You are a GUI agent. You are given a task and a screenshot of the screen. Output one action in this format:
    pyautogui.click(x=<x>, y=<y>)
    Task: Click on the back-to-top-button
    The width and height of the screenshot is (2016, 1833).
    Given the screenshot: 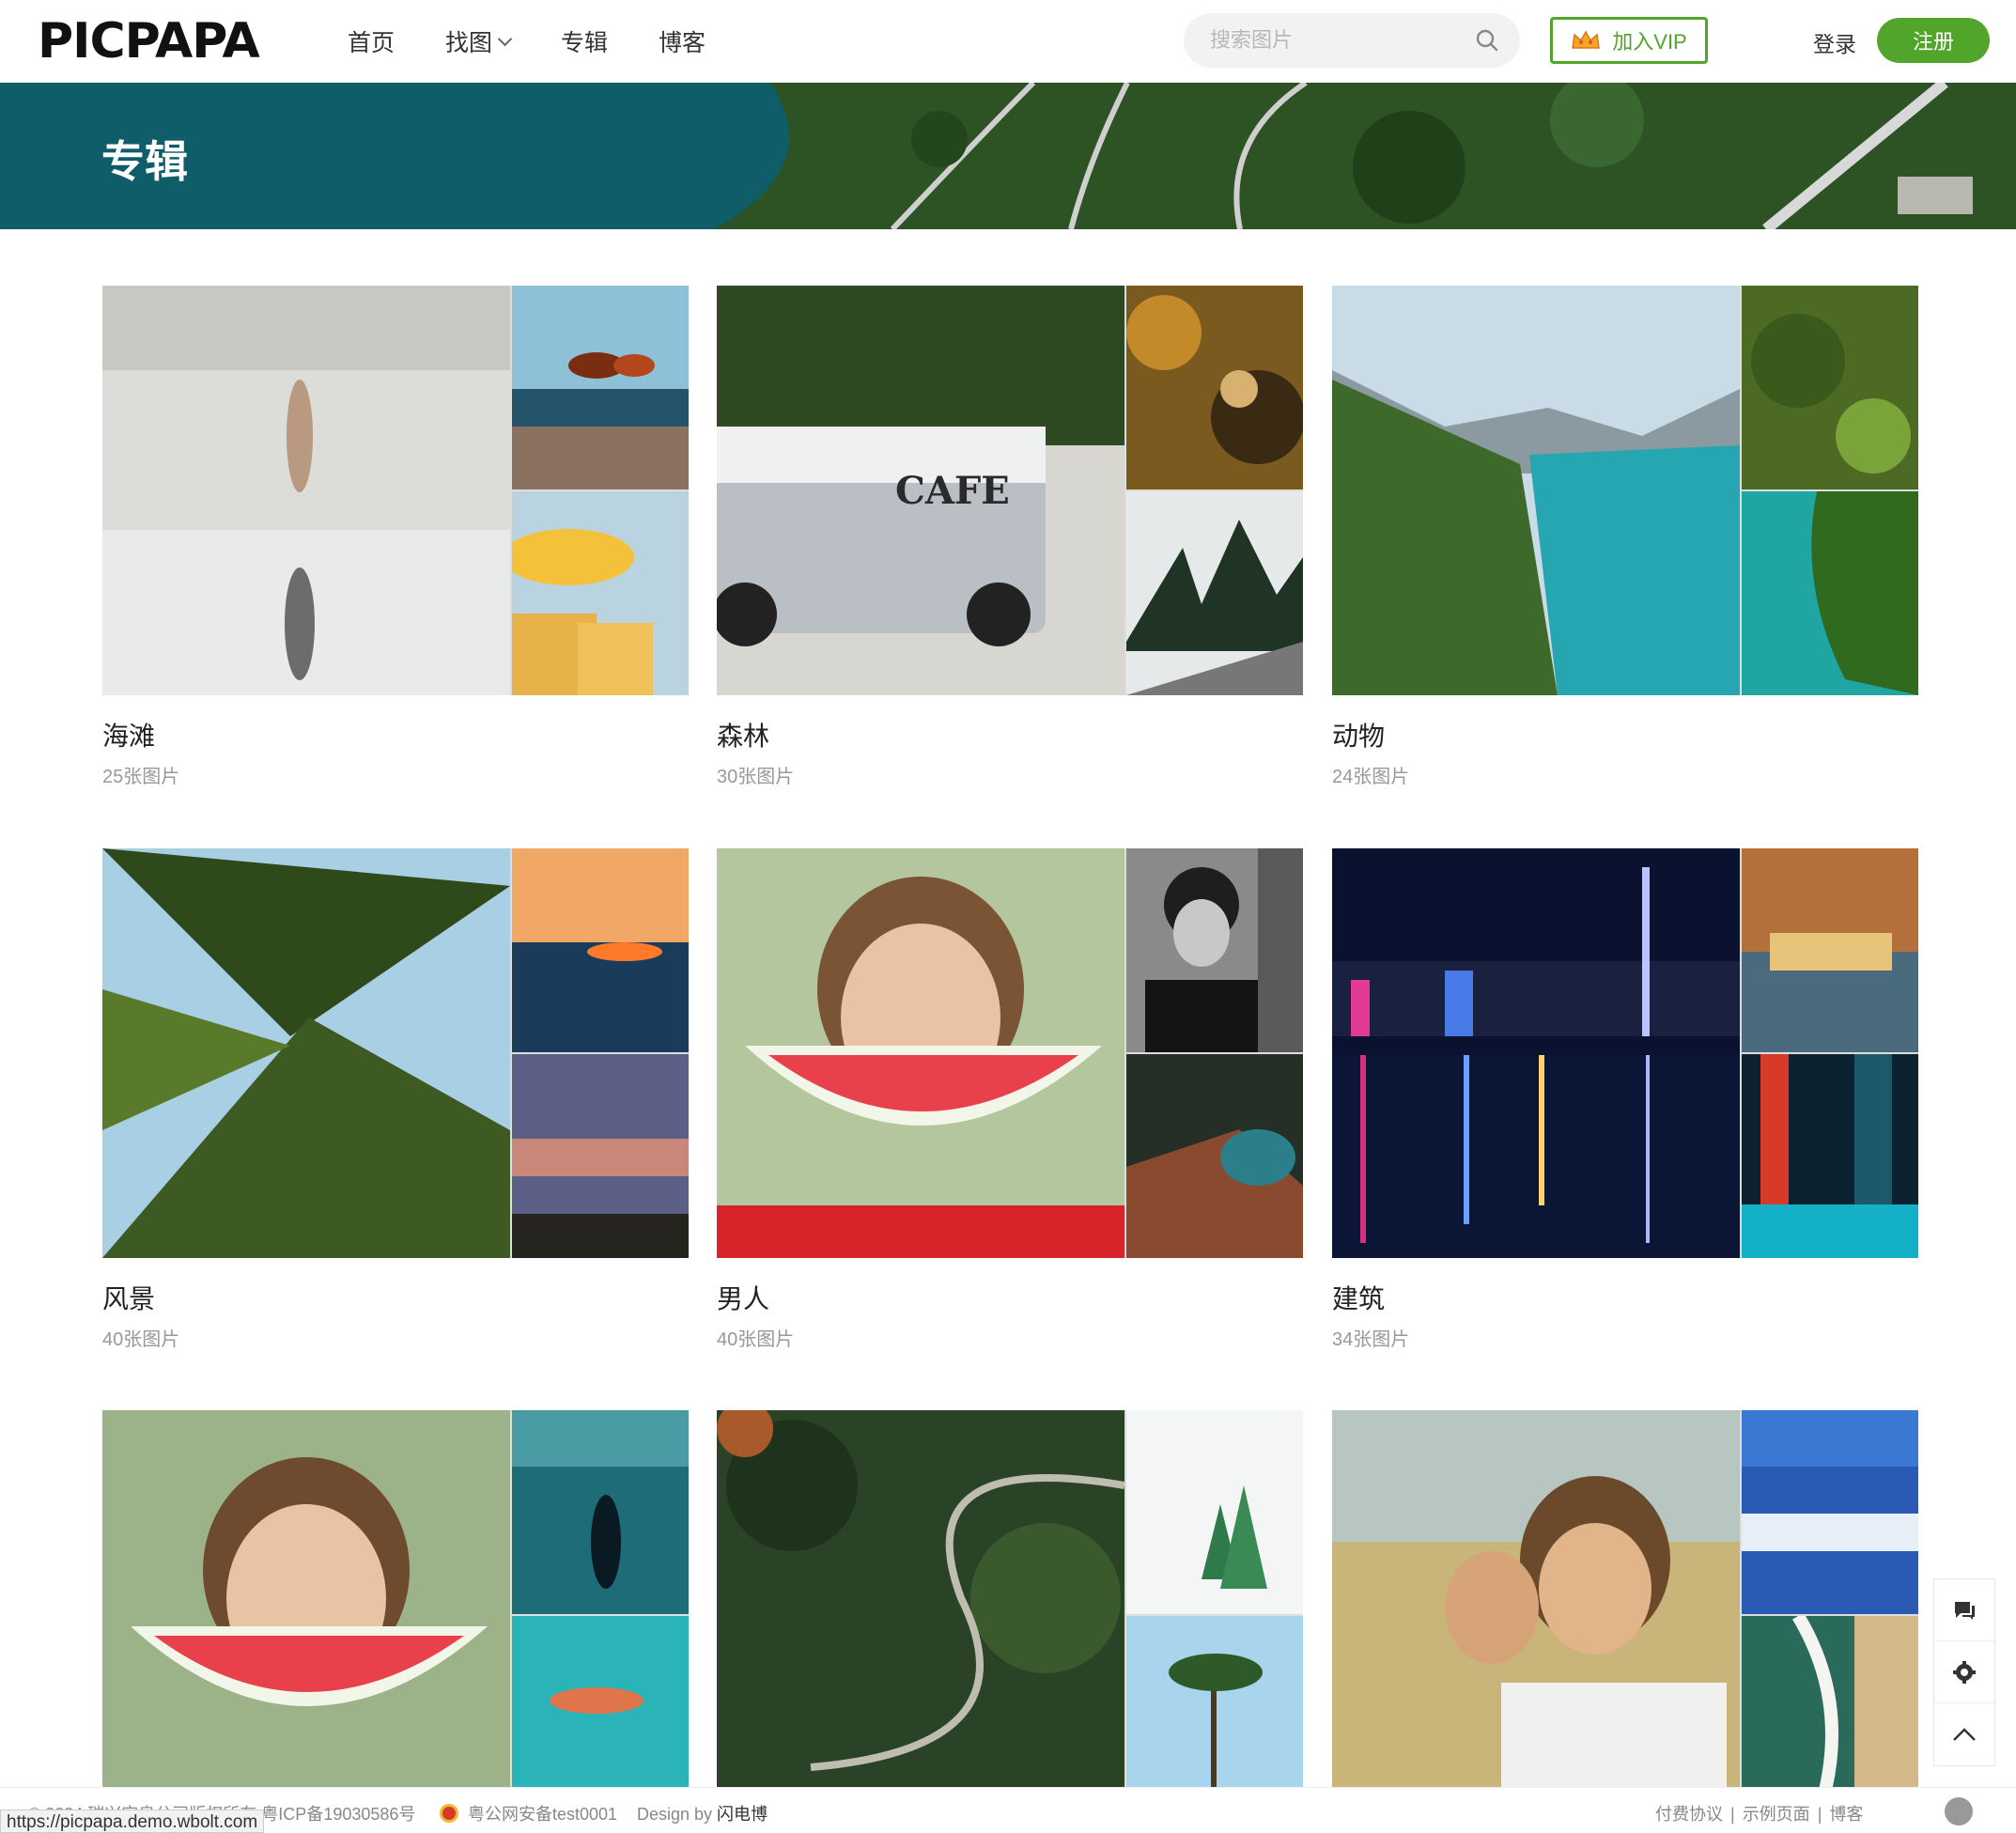 What is the action you would take?
    pyautogui.click(x=1964, y=1734)
    